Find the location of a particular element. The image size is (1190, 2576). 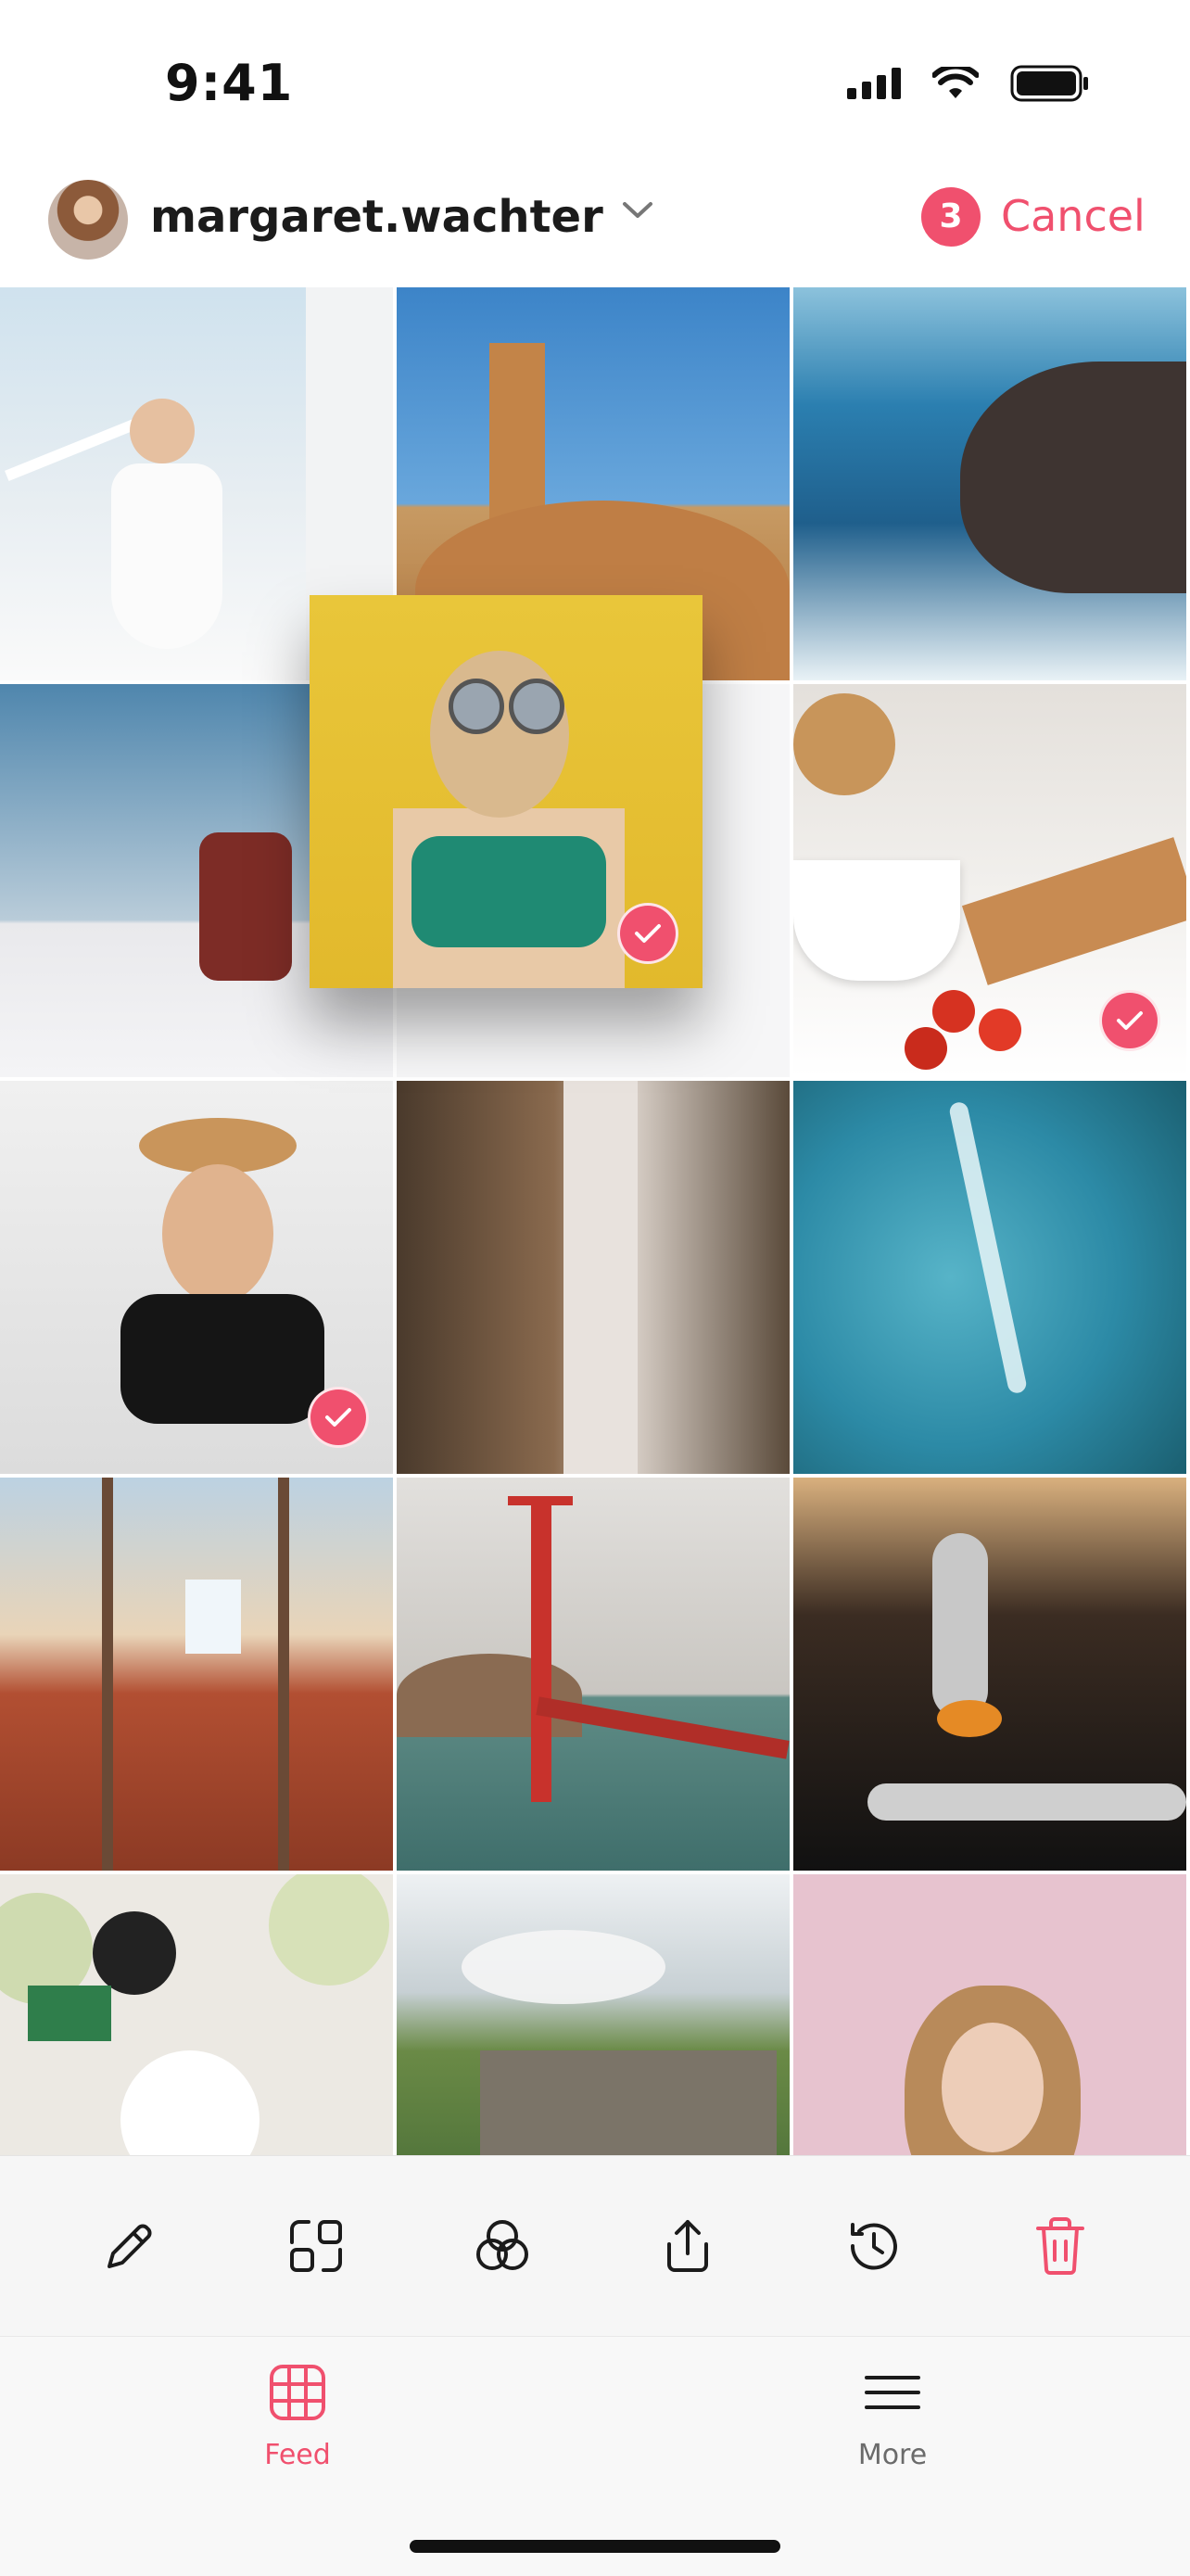

grid-photo-woman-pink is located at coordinates (990, 2014).